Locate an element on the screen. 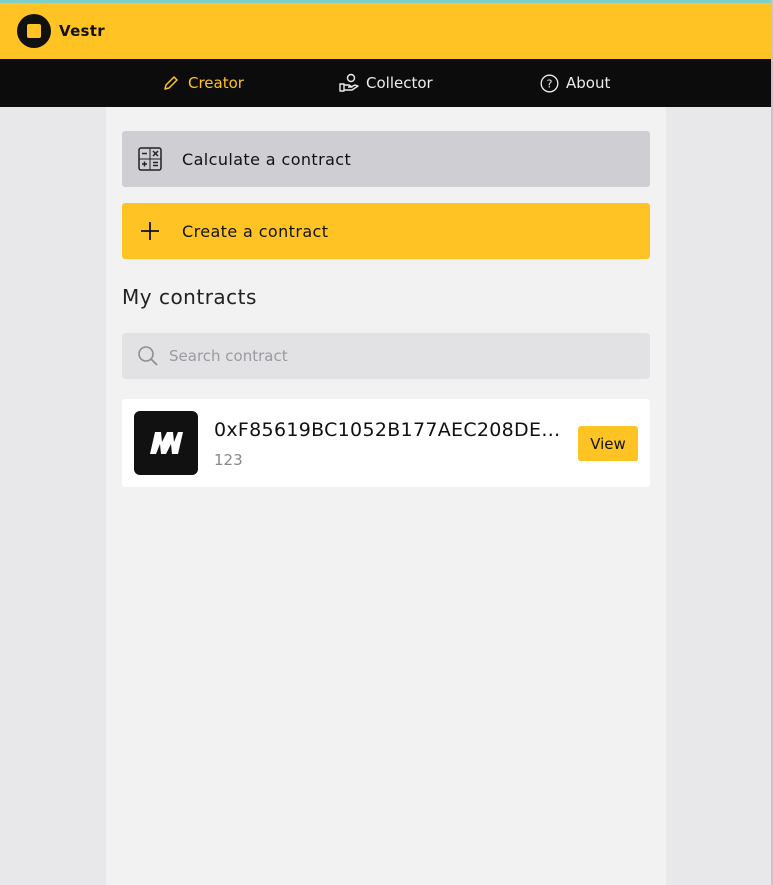 Image resolution: width=773 pixels, height=885 pixels. search-bar is located at coordinates (386, 356).